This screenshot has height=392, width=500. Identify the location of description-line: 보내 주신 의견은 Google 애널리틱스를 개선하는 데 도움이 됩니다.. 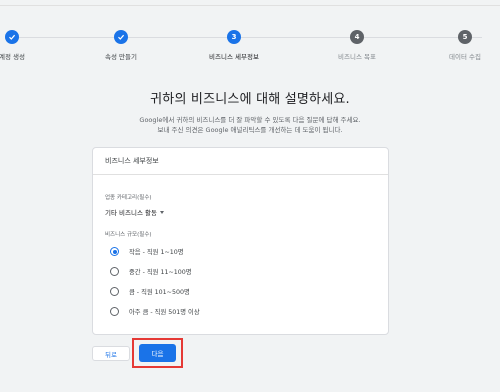
(250, 130).